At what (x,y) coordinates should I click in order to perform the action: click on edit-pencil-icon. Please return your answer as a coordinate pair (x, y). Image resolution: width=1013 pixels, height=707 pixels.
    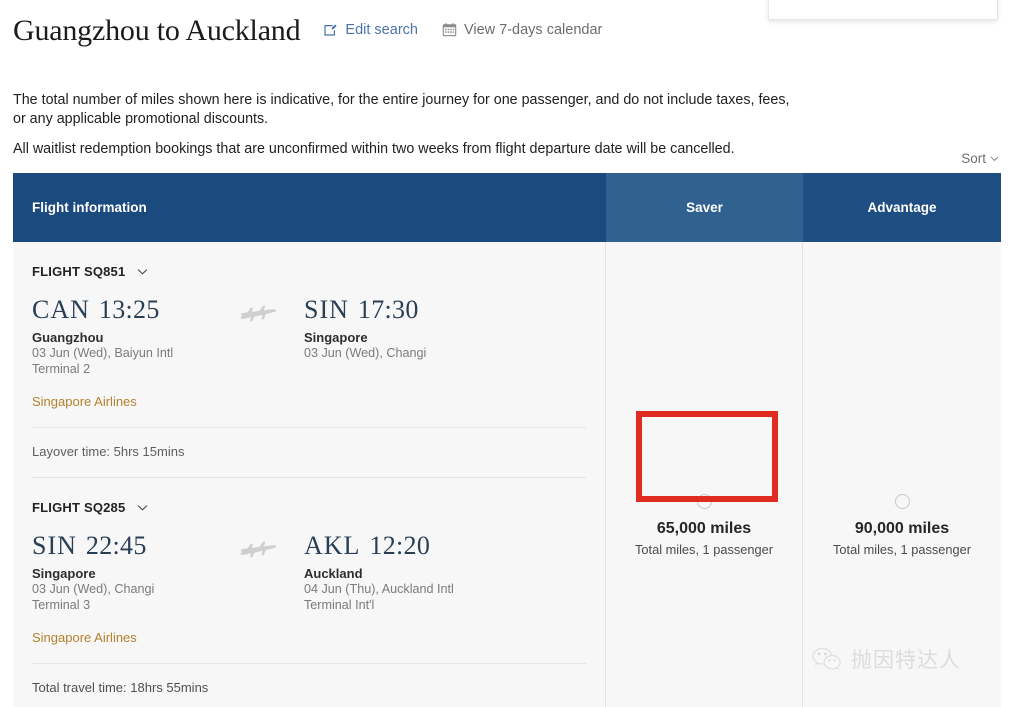
    Looking at the image, I should click on (330, 29).